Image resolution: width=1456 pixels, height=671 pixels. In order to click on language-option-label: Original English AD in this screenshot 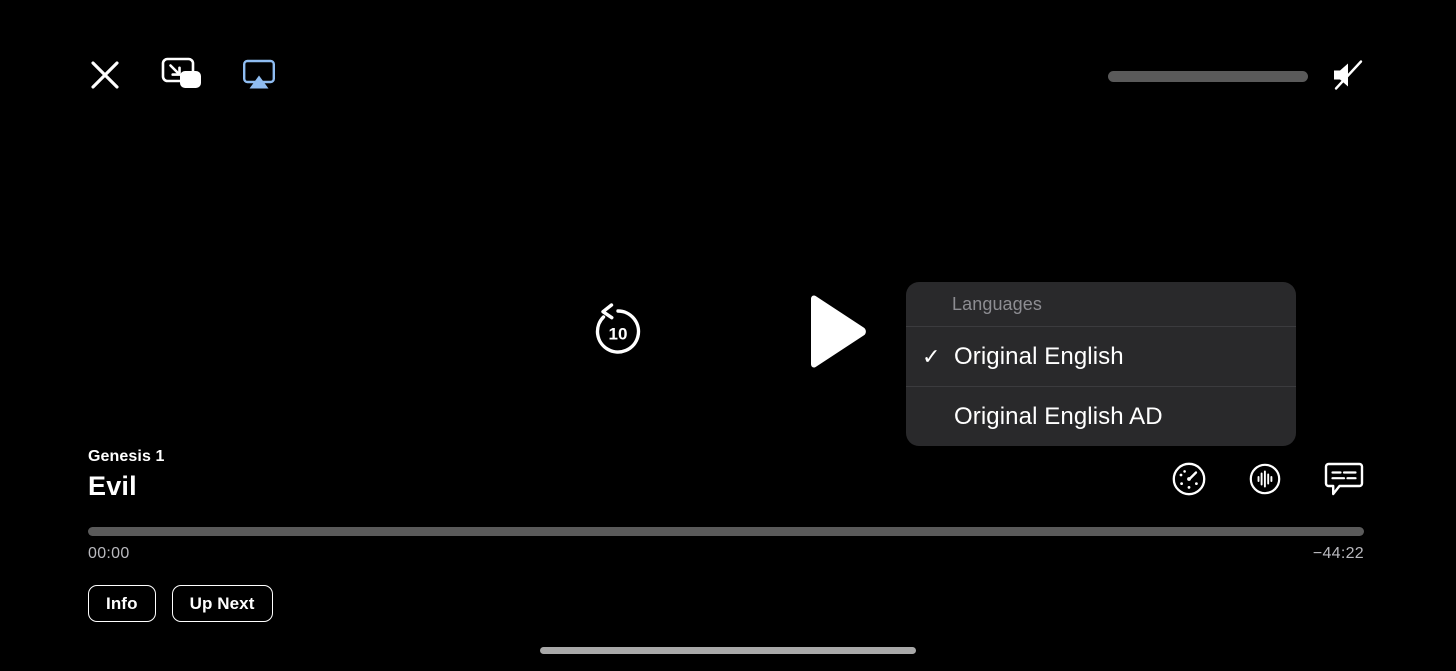, I will do `click(1058, 416)`.